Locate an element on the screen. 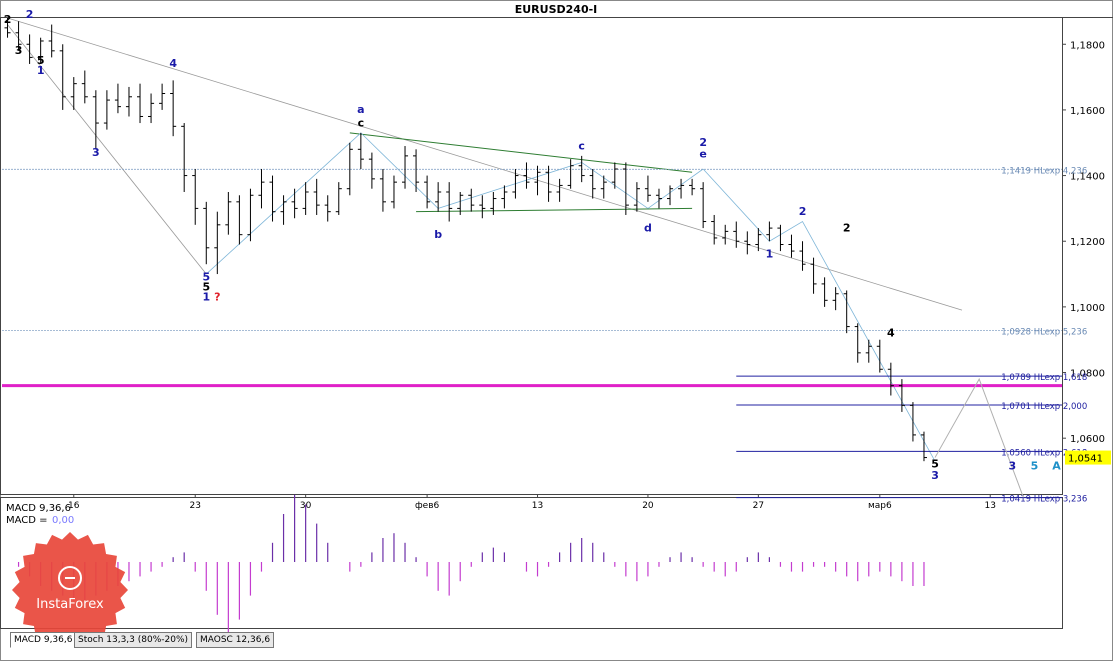 This screenshot has height=665, width=1113. x-tick-label: 27 is located at coordinates (758, 506).